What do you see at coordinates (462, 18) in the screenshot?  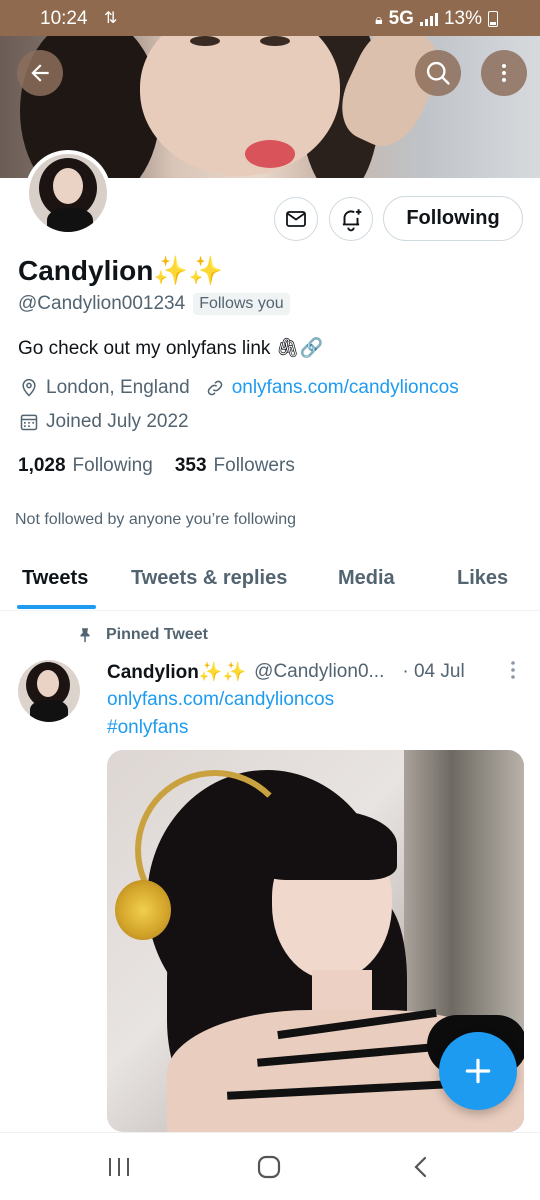 I see `battery-percent: 13%` at bounding box center [462, 18].